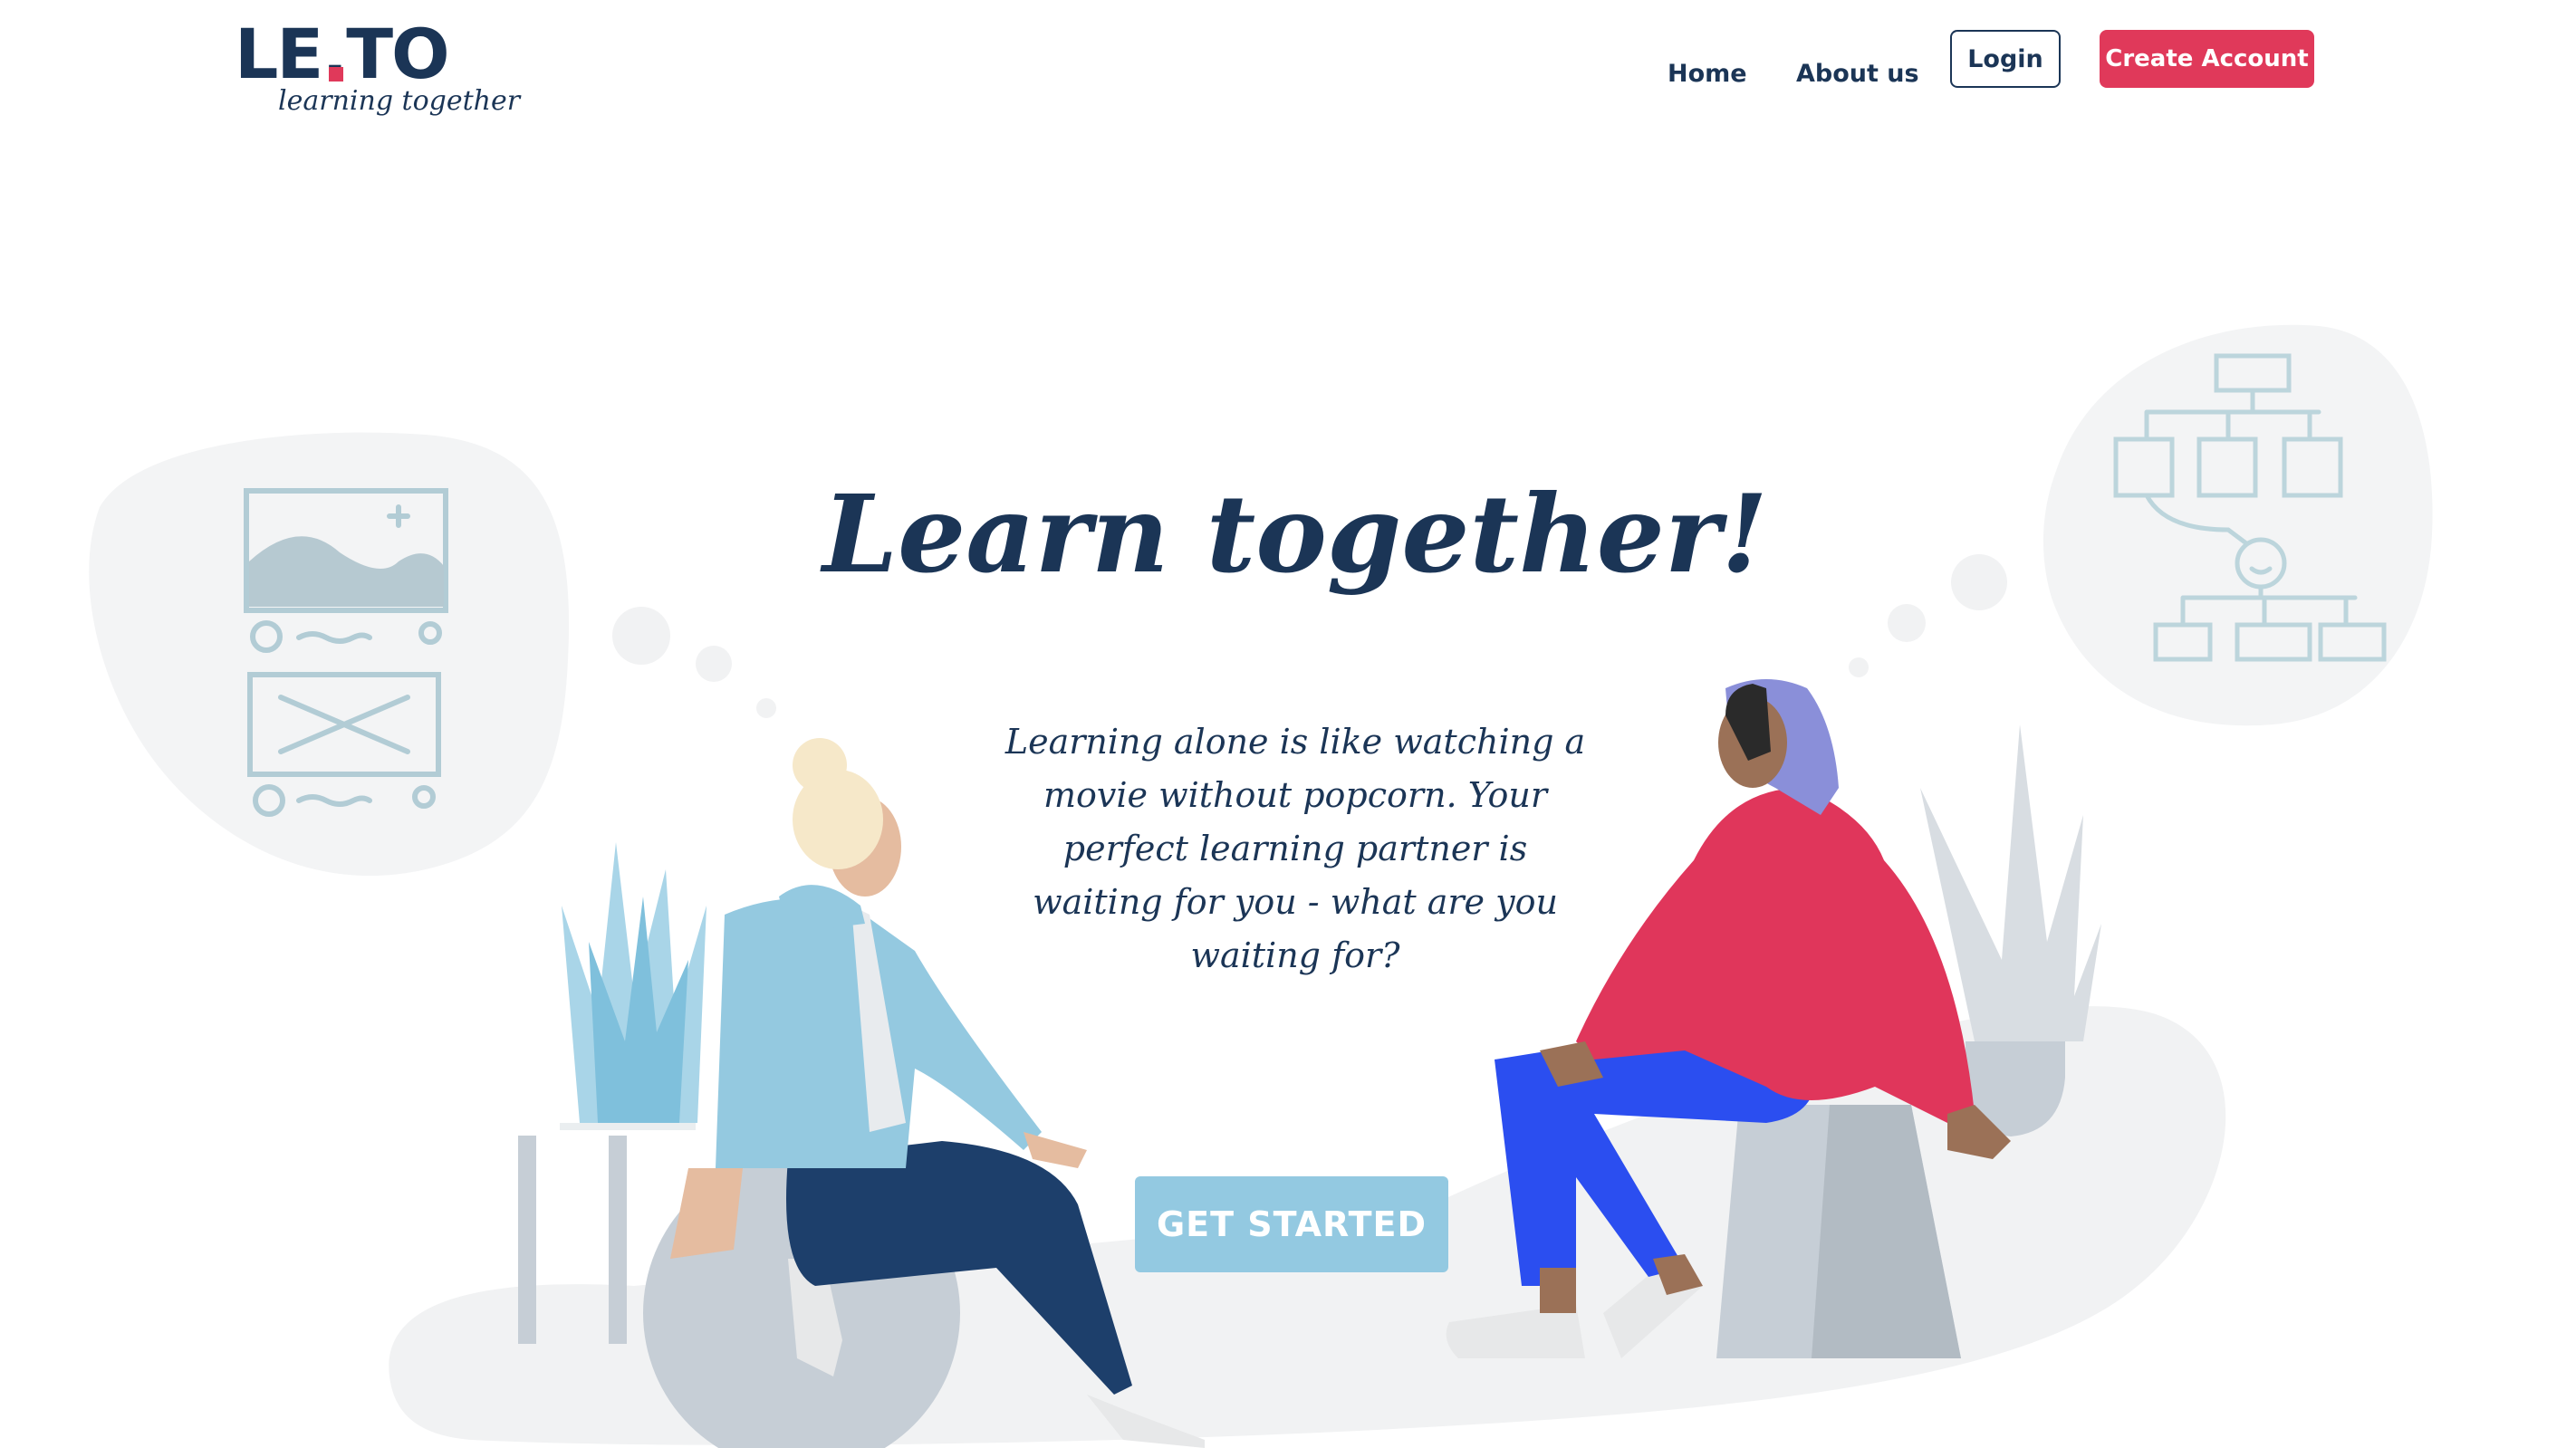 The width and height of the screenshot is (2576, 1448). Describe the element at coordinates (1291, 1224) in the screenshot. I see `get-started-button: GET STARTED` at that location.